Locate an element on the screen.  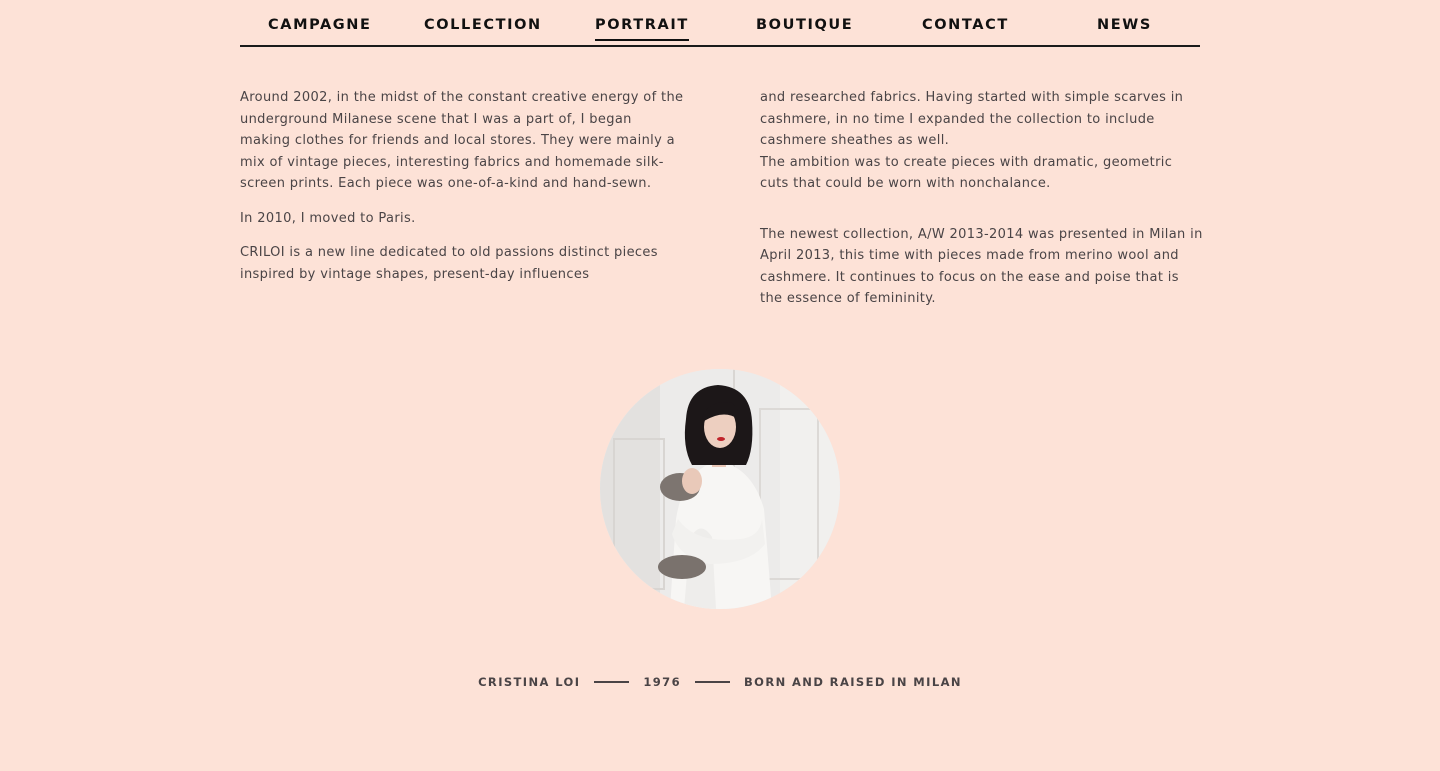
nav-item-contact: CONTACT is located at coordinates (965, 25).